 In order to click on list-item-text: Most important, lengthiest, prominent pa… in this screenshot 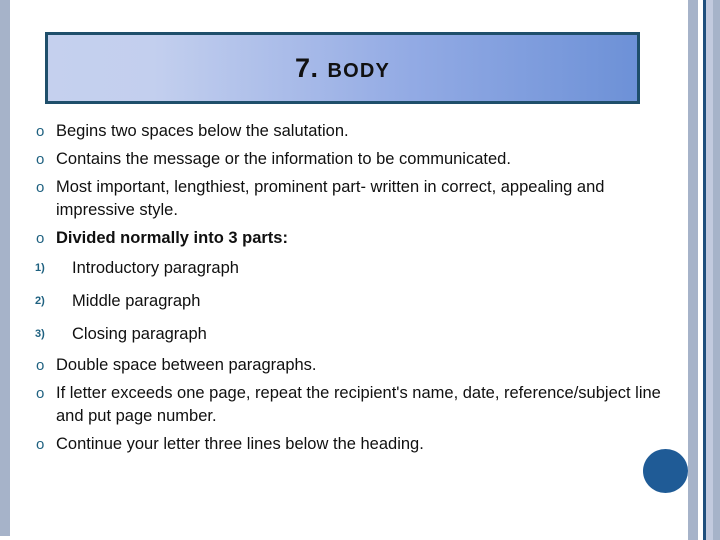, I will do `click(330, 198)`.